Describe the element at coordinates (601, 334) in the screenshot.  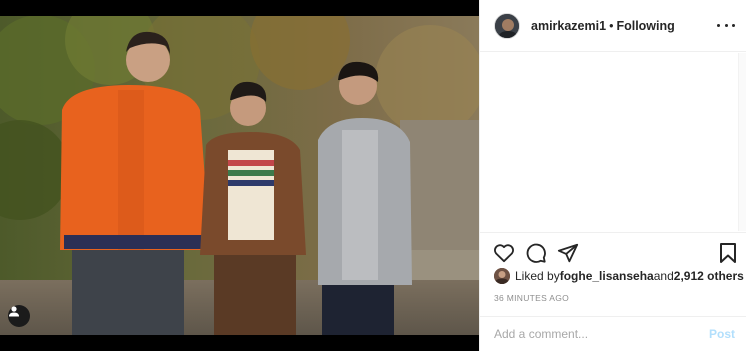
I see `comment-input` at that location.